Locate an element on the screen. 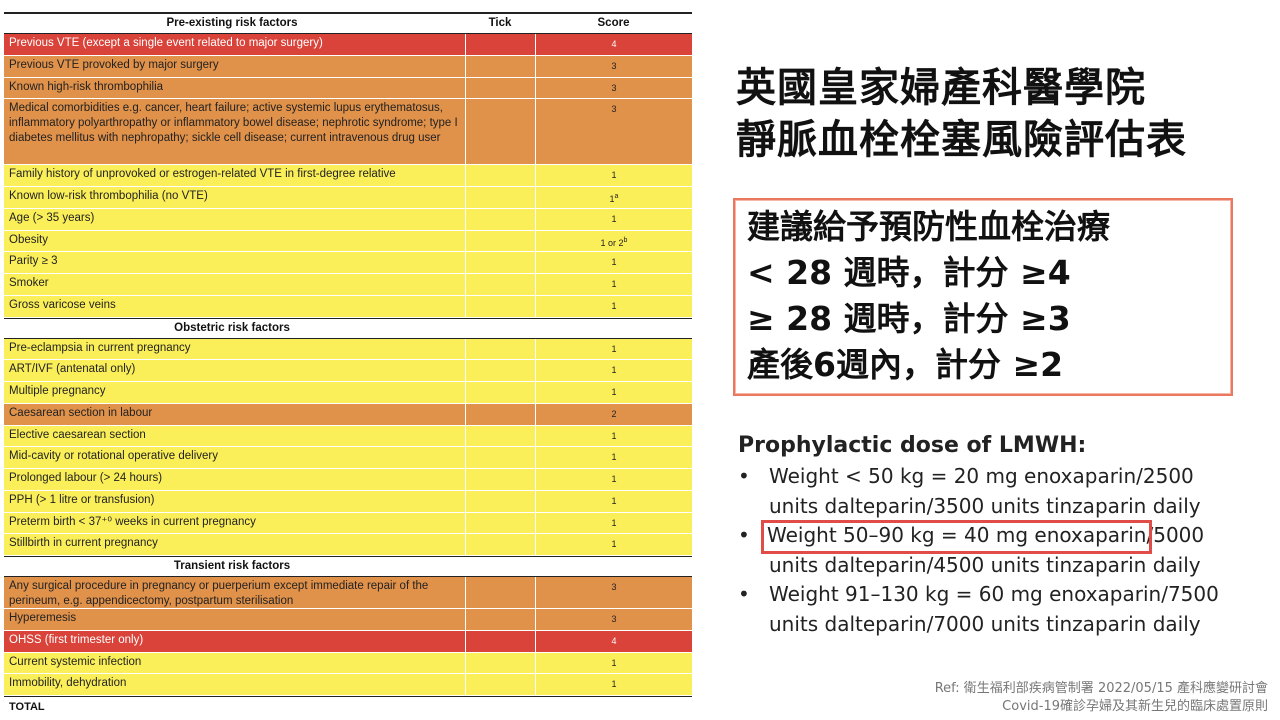 The image size is (1280, 720). risk-factor-label: Stillbirth in current pregnancy is located at coordinates (83, 543).